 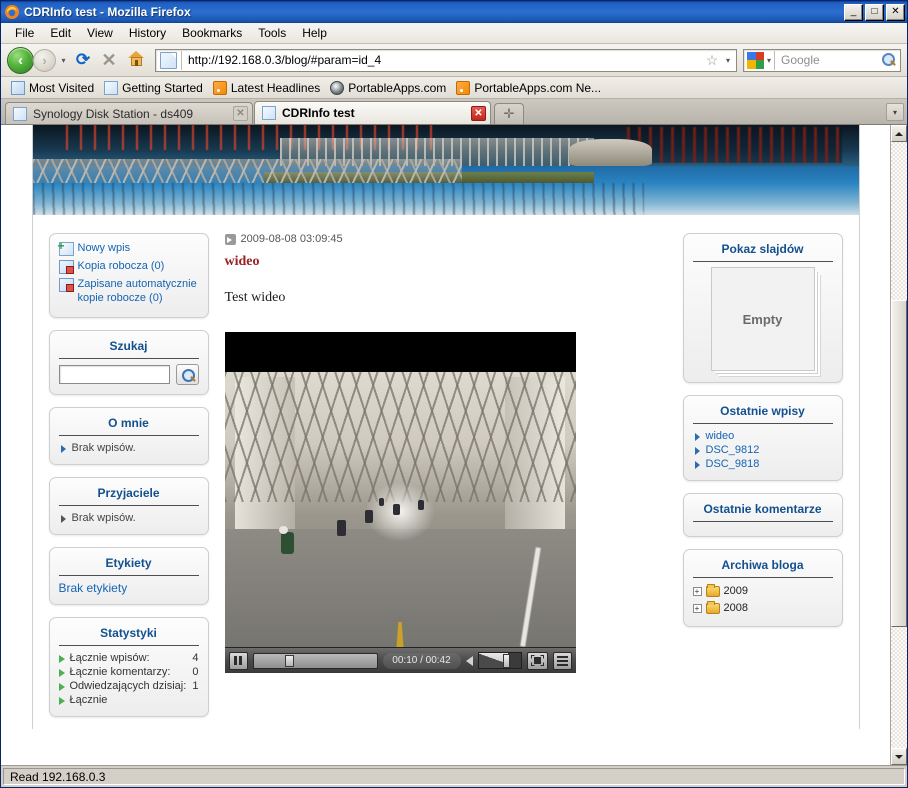 What do you see at coordinates (509, 113) in the screenshot?
I see `new-tab-button: ✛` at bounding box center [509, 113].